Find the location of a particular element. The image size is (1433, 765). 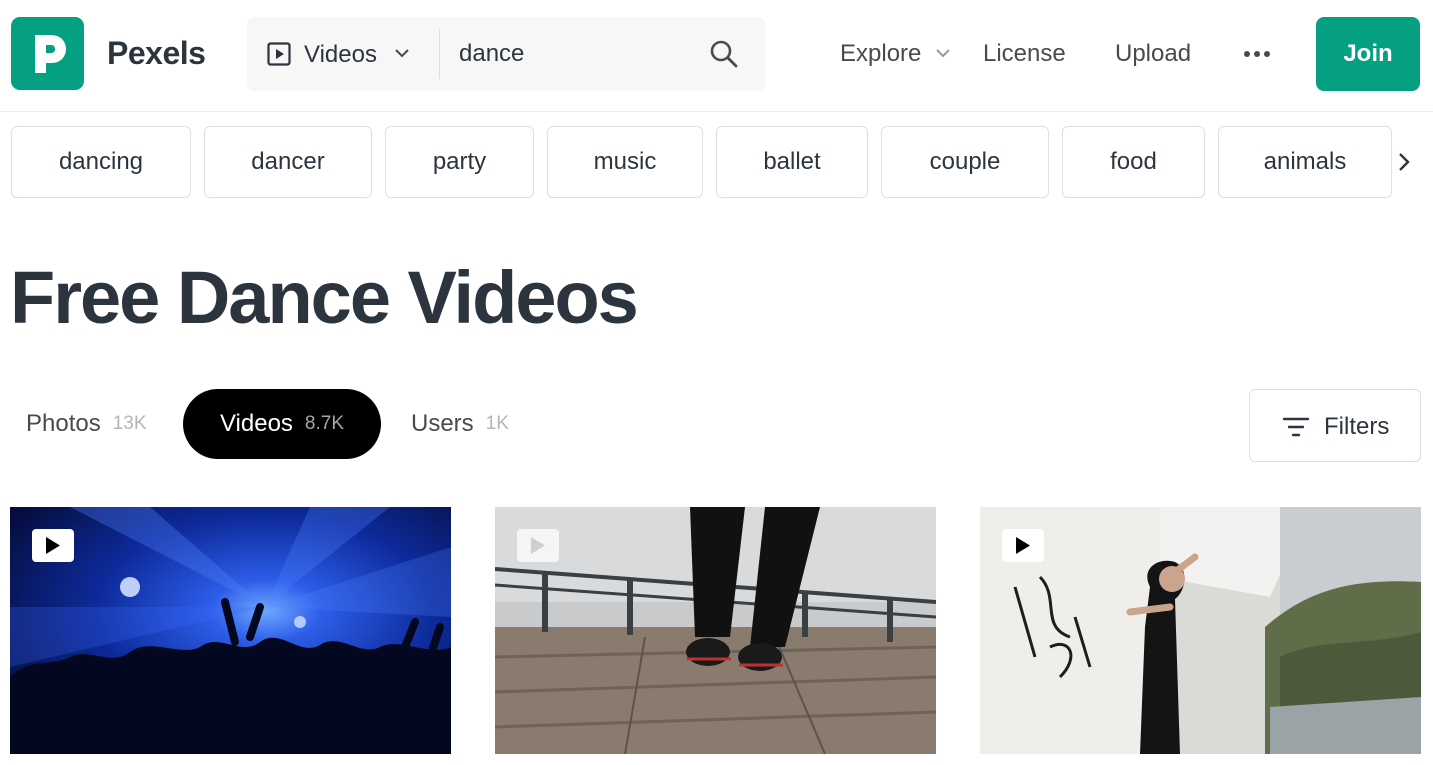

tag-chip-music: music is located at coordinates (625, 162).